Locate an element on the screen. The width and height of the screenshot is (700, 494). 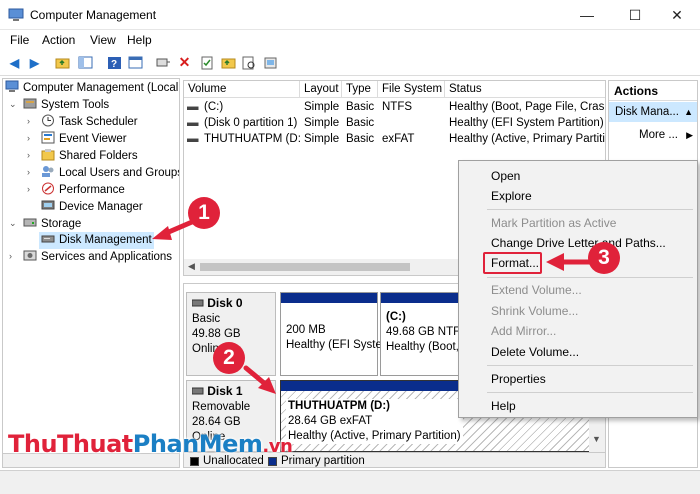
cell-status: Healthy (Active, Primary Partitio is located at coordinates (527, 139).